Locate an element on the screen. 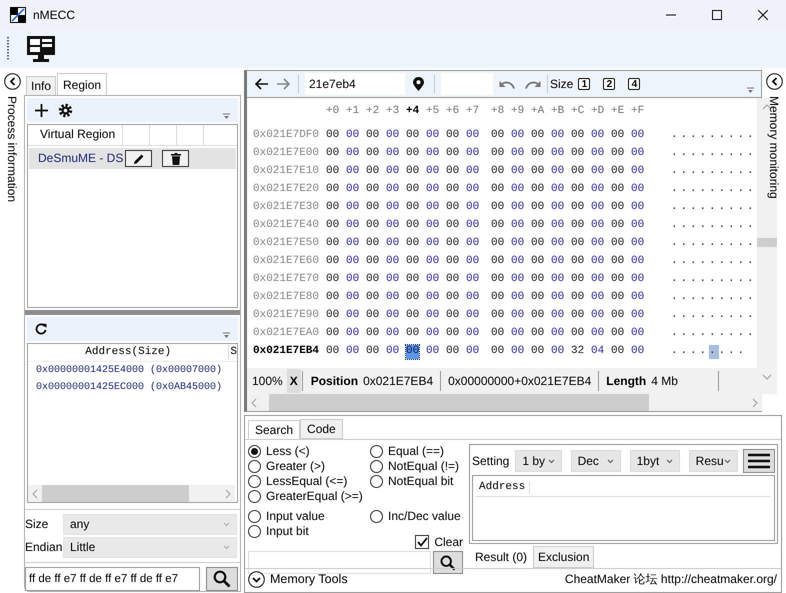 This screenshot has width=786, height=593. column-header: +7 is located at coordinates (473, 112).